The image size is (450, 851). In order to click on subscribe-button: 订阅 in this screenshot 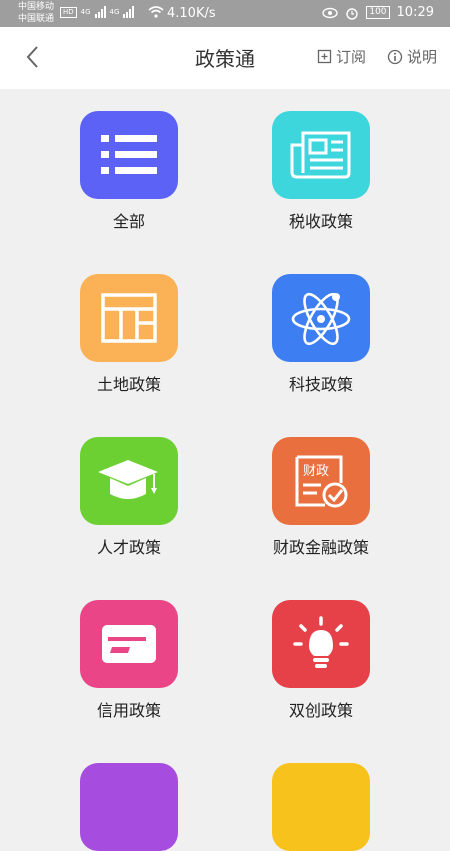, I will do `click(341, 56)`.